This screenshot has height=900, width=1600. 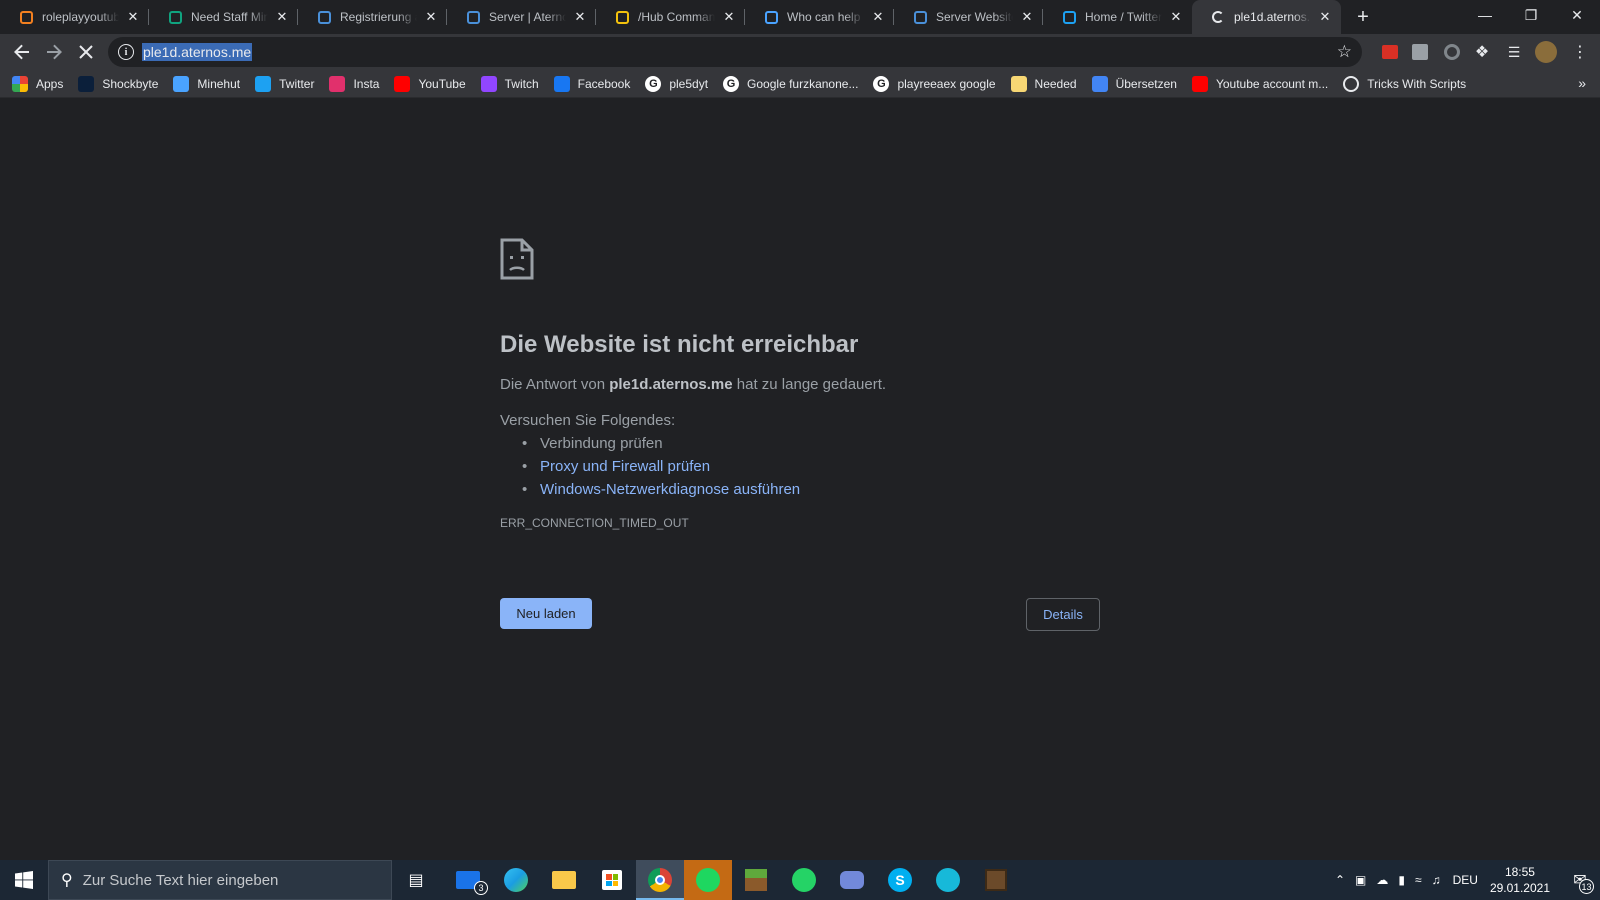 I want to click on language-indicator: DEU, so click(x=1465, y=880).